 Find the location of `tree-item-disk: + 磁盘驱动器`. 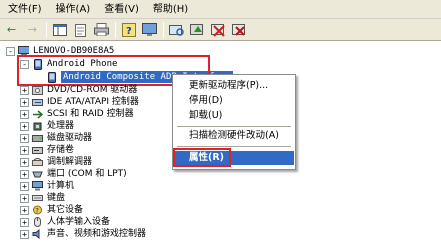

tree-item-disk: + 磁盘驱动器 is located at coordinates (56, 138).